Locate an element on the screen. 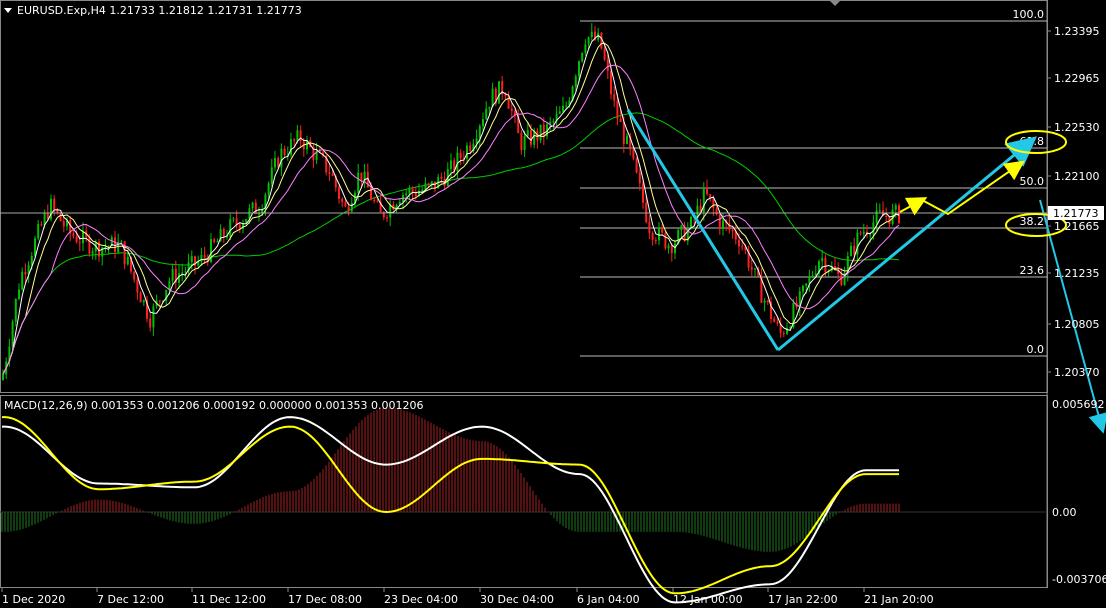 Image resolution: width=1106 pixels, height=608 pixels. price-tick-label: 1.23395 is located at coordinates (1077, 31).